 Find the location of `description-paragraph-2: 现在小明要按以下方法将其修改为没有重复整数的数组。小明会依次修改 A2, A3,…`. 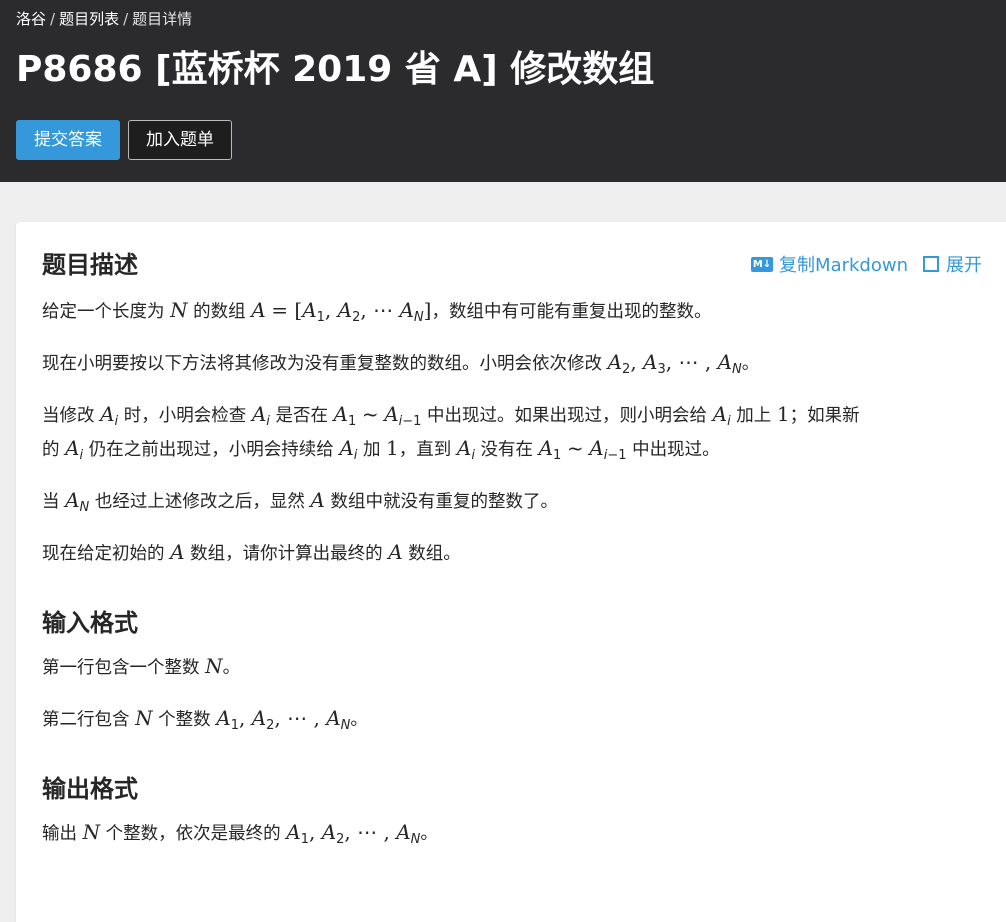

description-paragraph-2: 现在小明要按以下方法将其修改为没有重复整数的数组。小明会依次修改 A2, A3,… is located at coordinates (401, 363).